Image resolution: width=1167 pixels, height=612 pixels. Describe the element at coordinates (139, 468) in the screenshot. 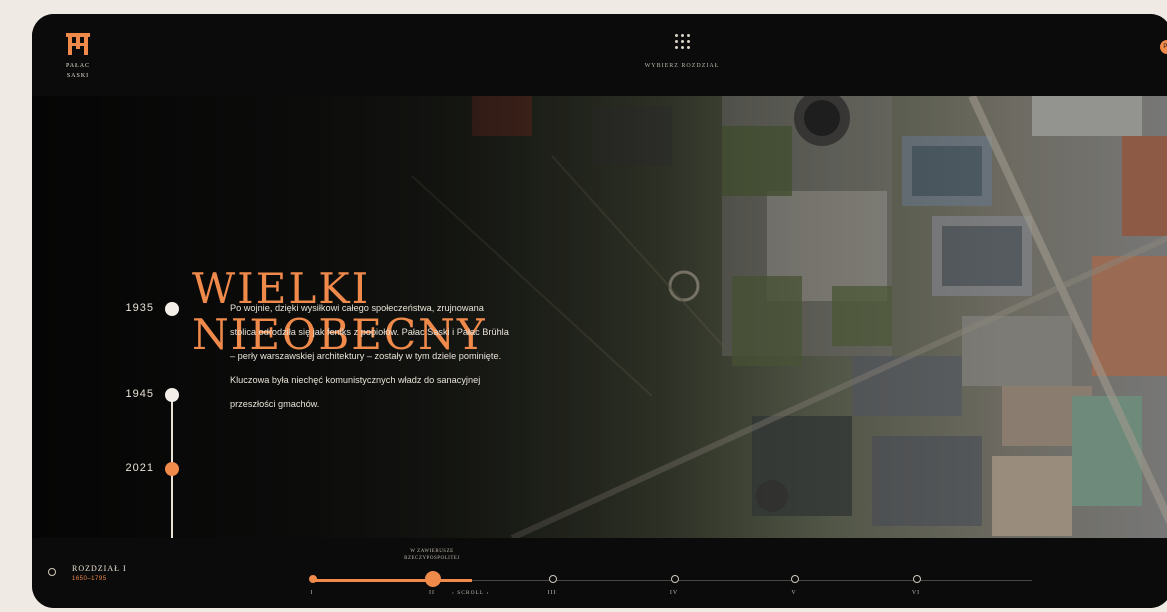

I see `timeline-year-2021: 2021` at that location.